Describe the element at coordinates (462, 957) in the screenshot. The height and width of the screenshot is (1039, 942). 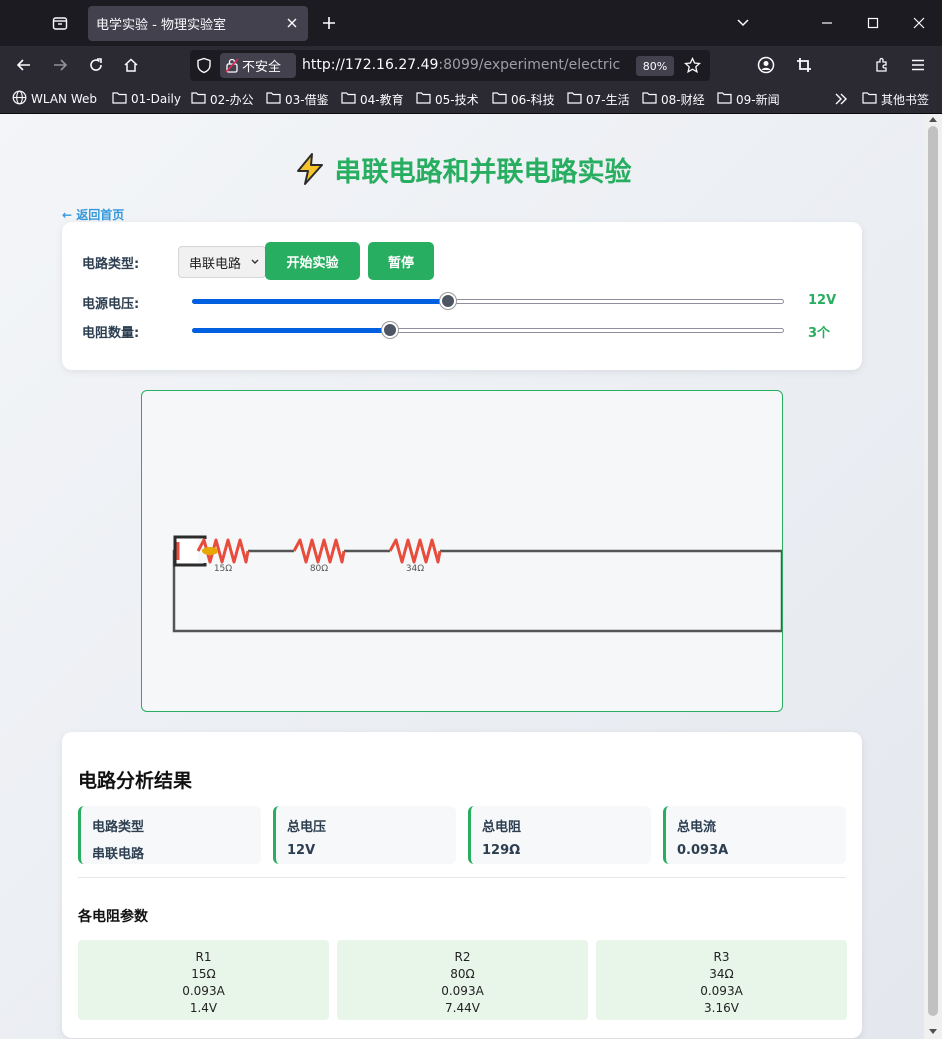
I see `resistor-name: R2` at that location.